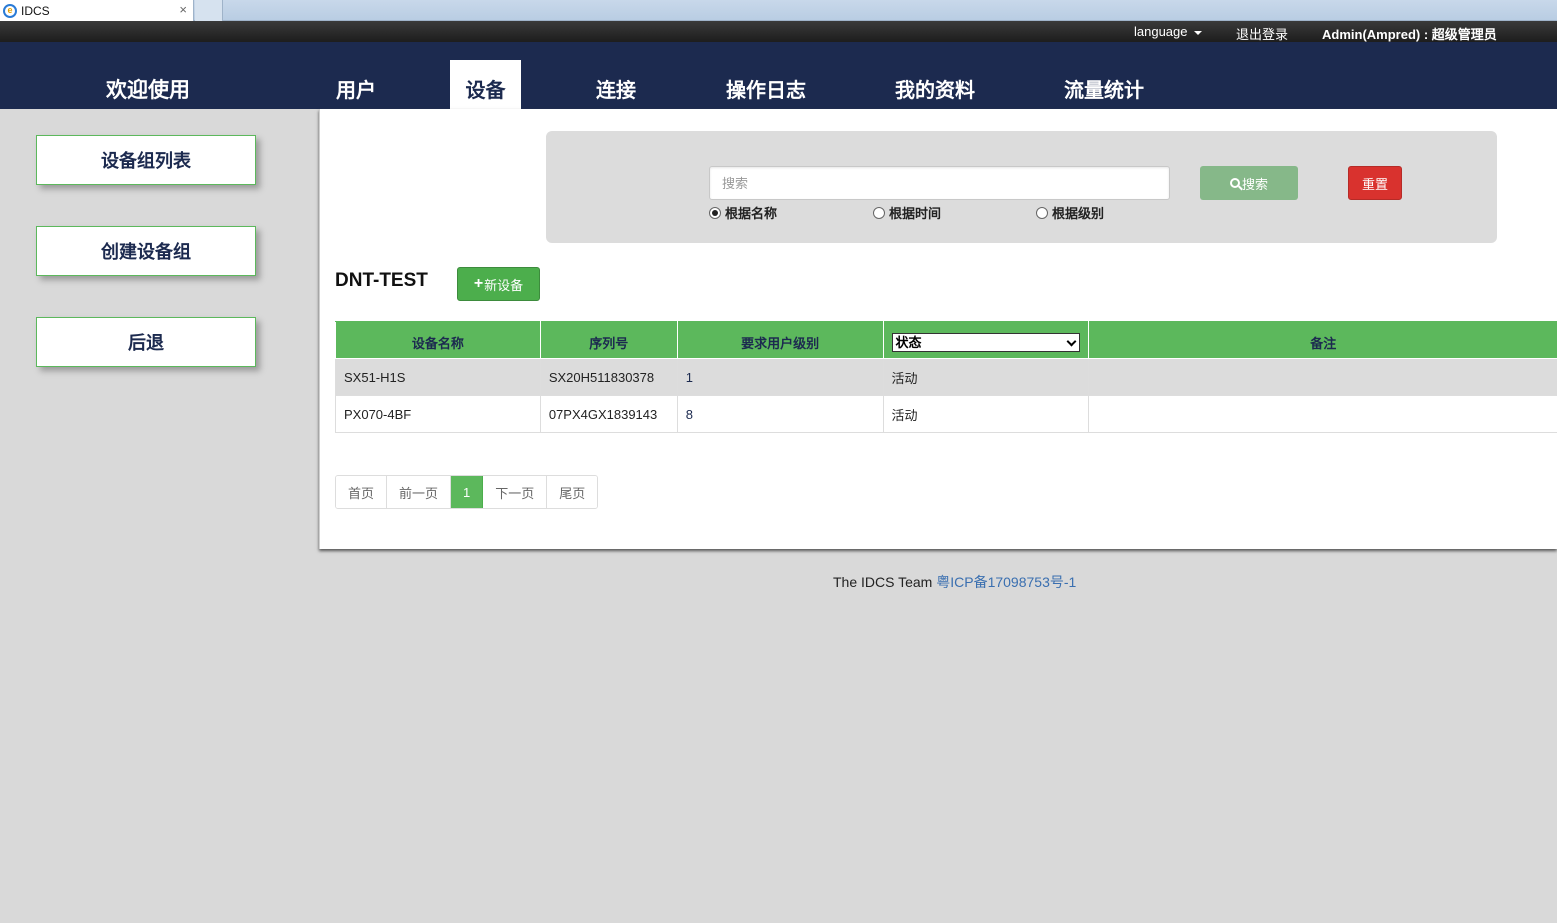 The image size is (1557, 923). What do you see at coordinates (908, 342) in the screenshot?
I see `status-select-value: 状态` at bounding box center [908, 342].